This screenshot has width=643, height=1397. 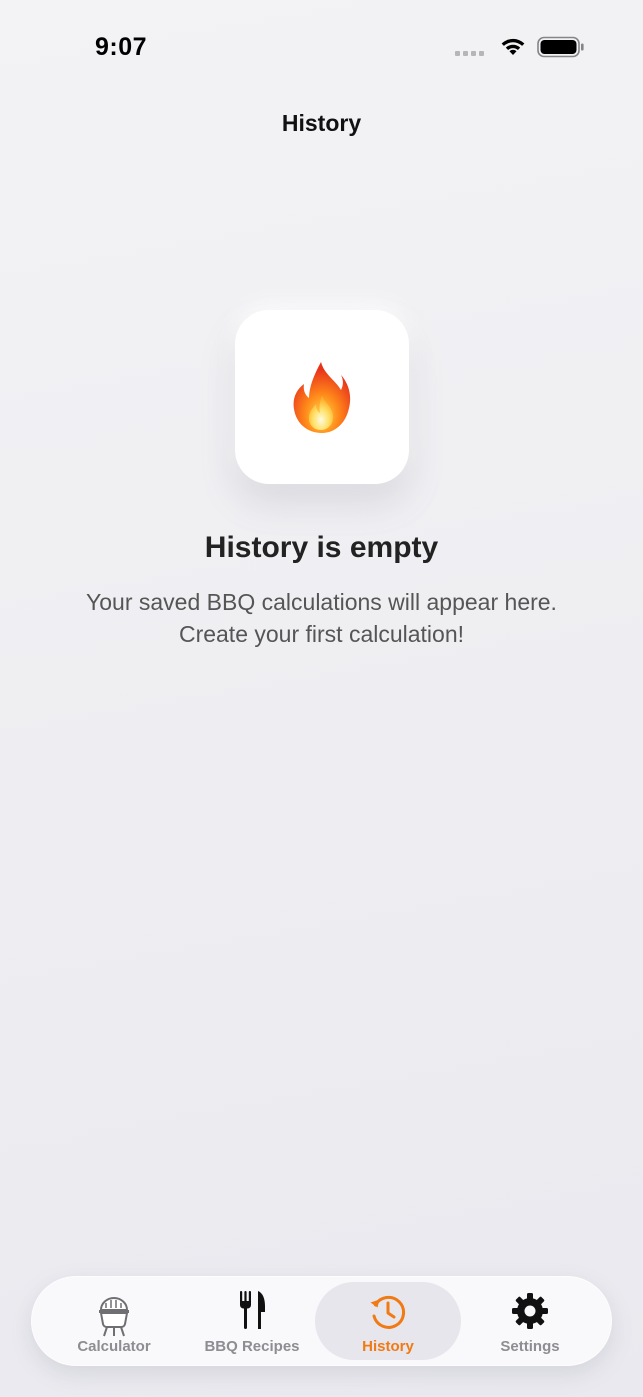 I want to click on battery-icon, so click(x=560, y=47).